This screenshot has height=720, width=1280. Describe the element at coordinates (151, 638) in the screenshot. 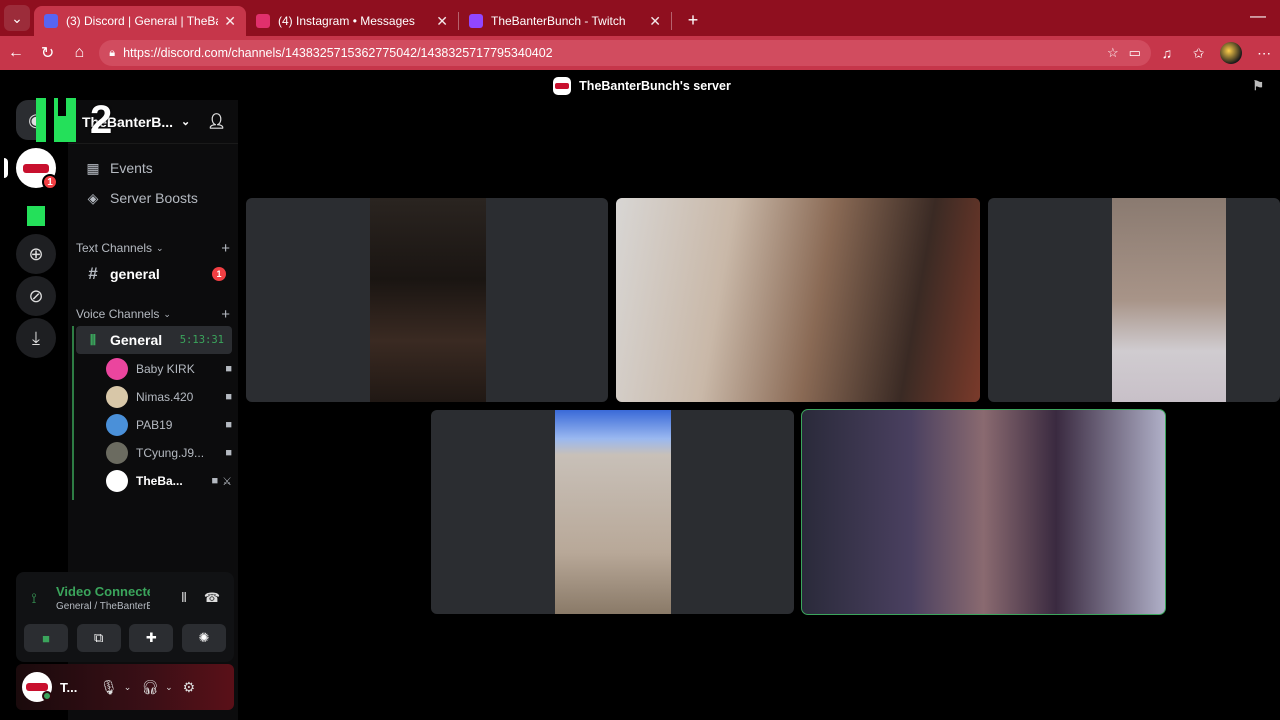

I see `activities-button: ✚` at that location.